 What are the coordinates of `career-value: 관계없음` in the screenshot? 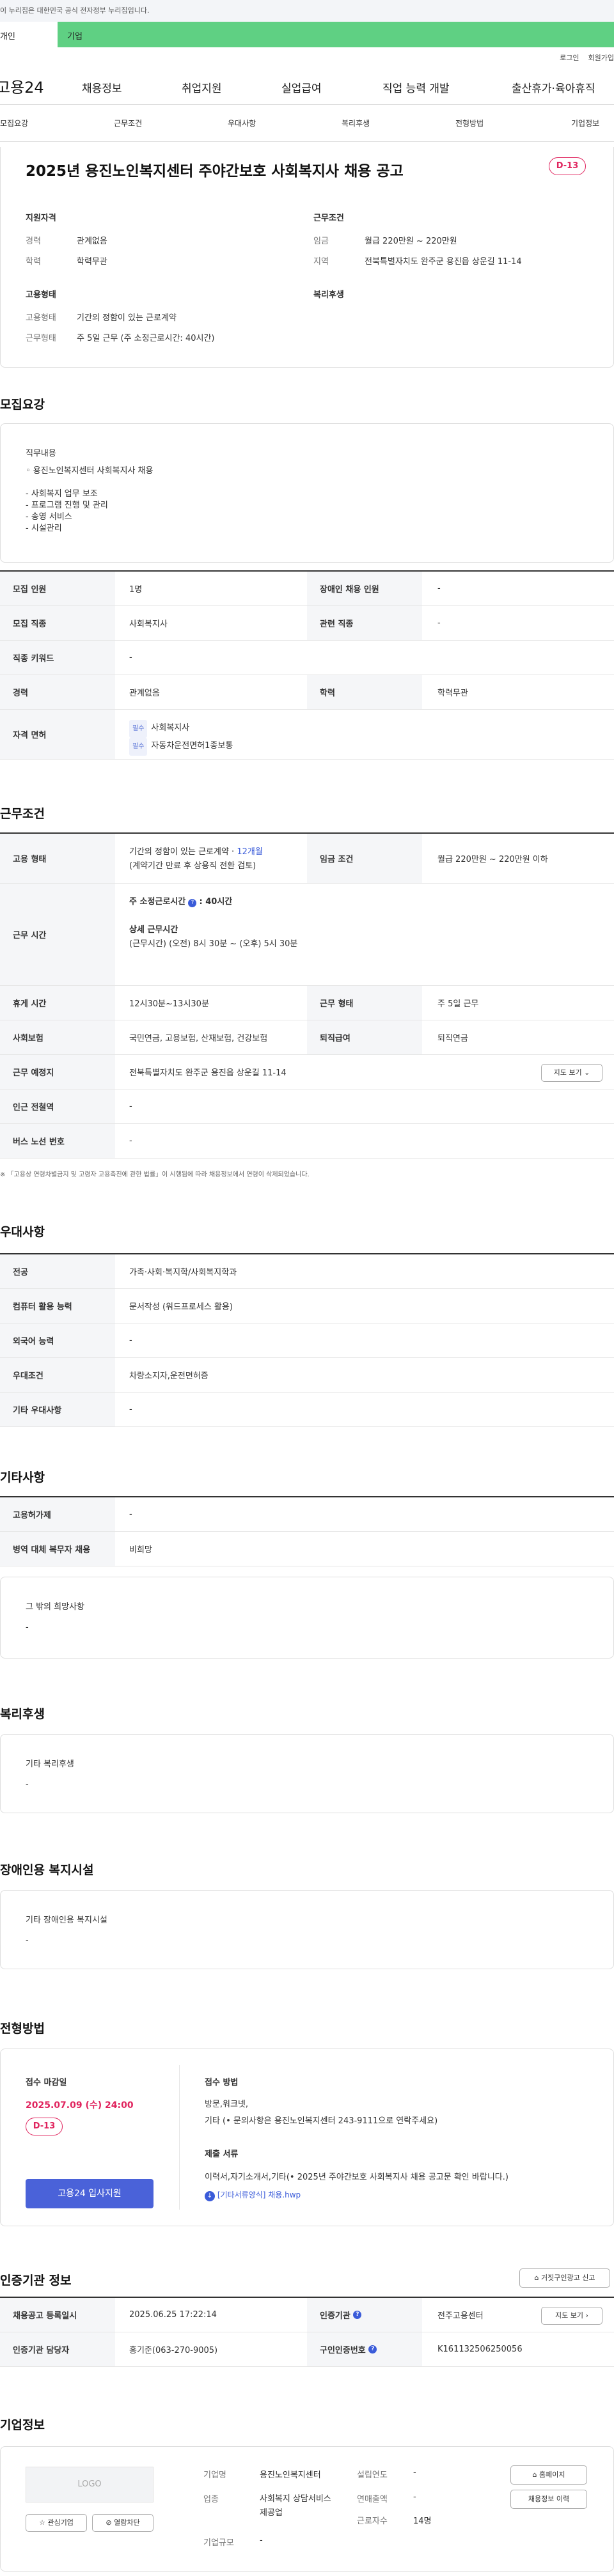 It's located at (92, 242).